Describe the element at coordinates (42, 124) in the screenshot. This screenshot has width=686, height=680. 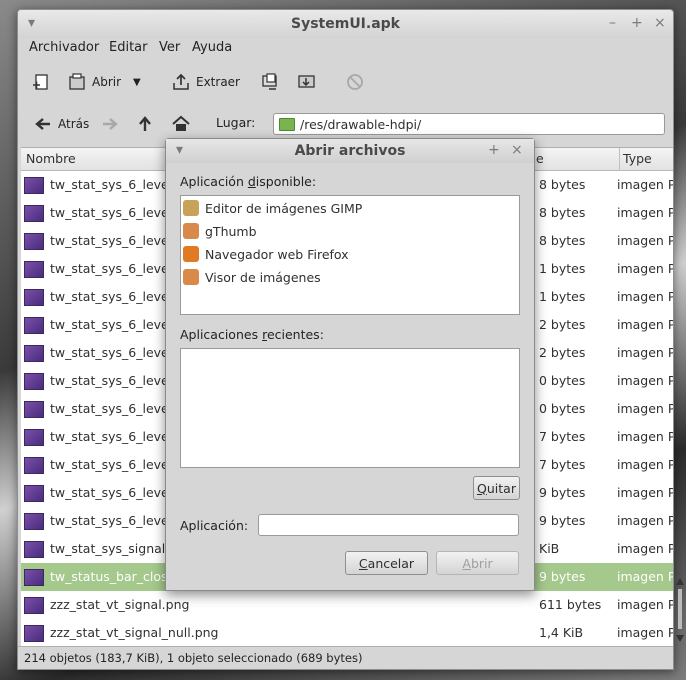
I see `back-arrow-icon` at that location.